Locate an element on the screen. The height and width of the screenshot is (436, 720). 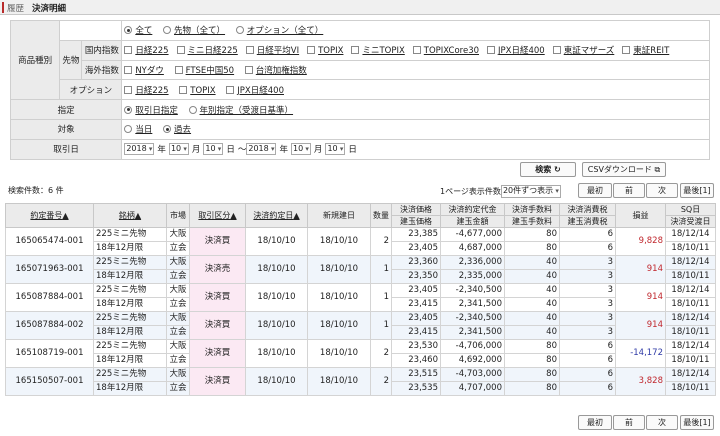
target-past-radio: 過去 is located at coordinates (177, 129).